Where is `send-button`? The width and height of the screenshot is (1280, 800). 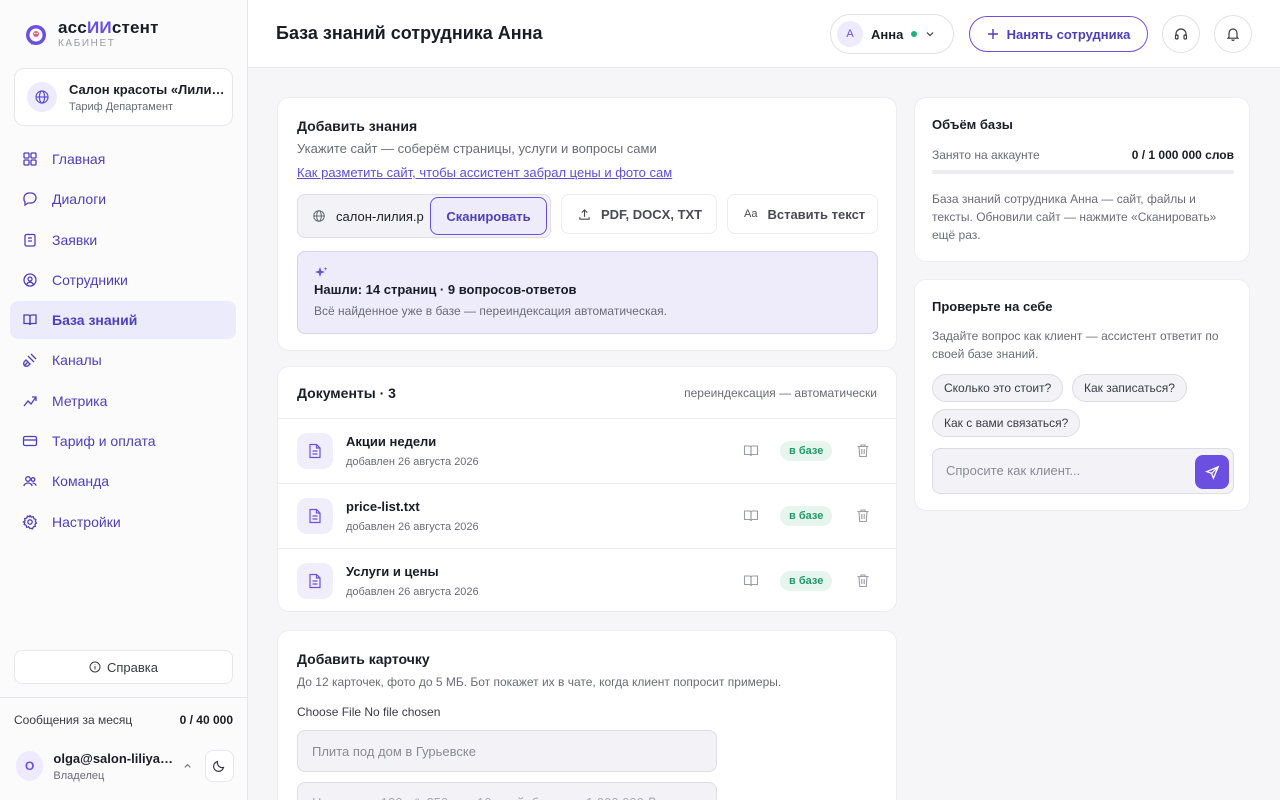
send-button is located at coordinates (1212, 472).